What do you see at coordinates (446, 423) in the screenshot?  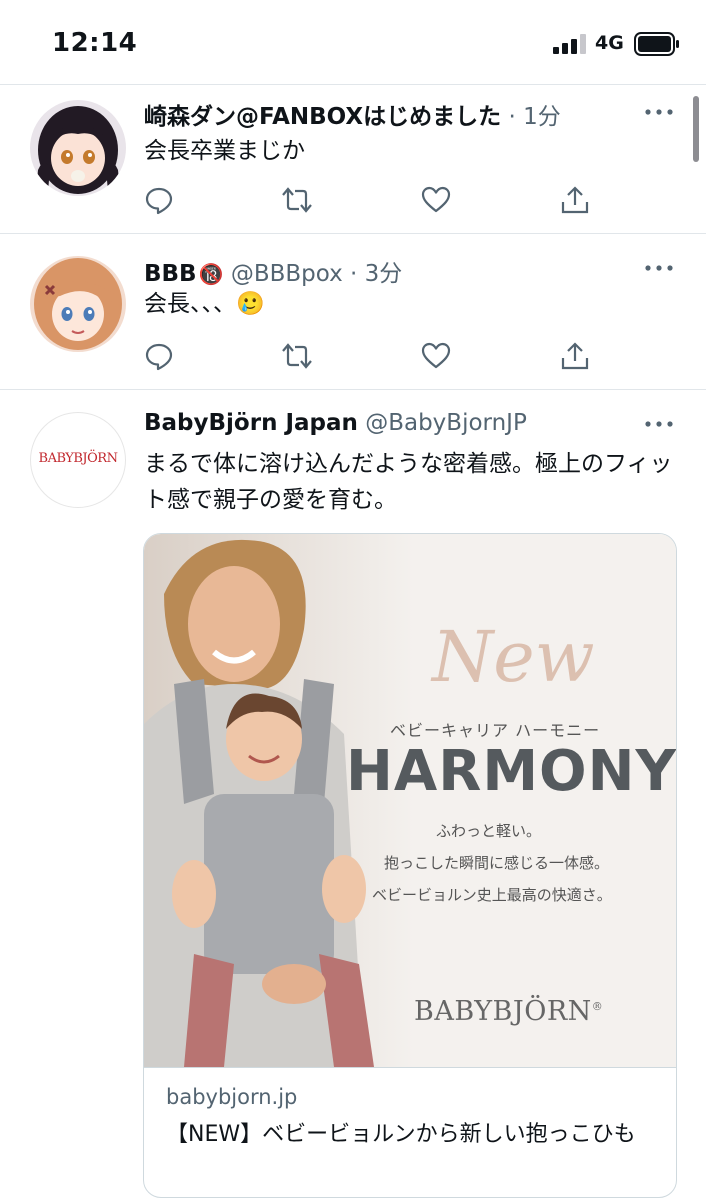 I see `author-handle: @BabyBjornJP` at bounding box center [446, 423].